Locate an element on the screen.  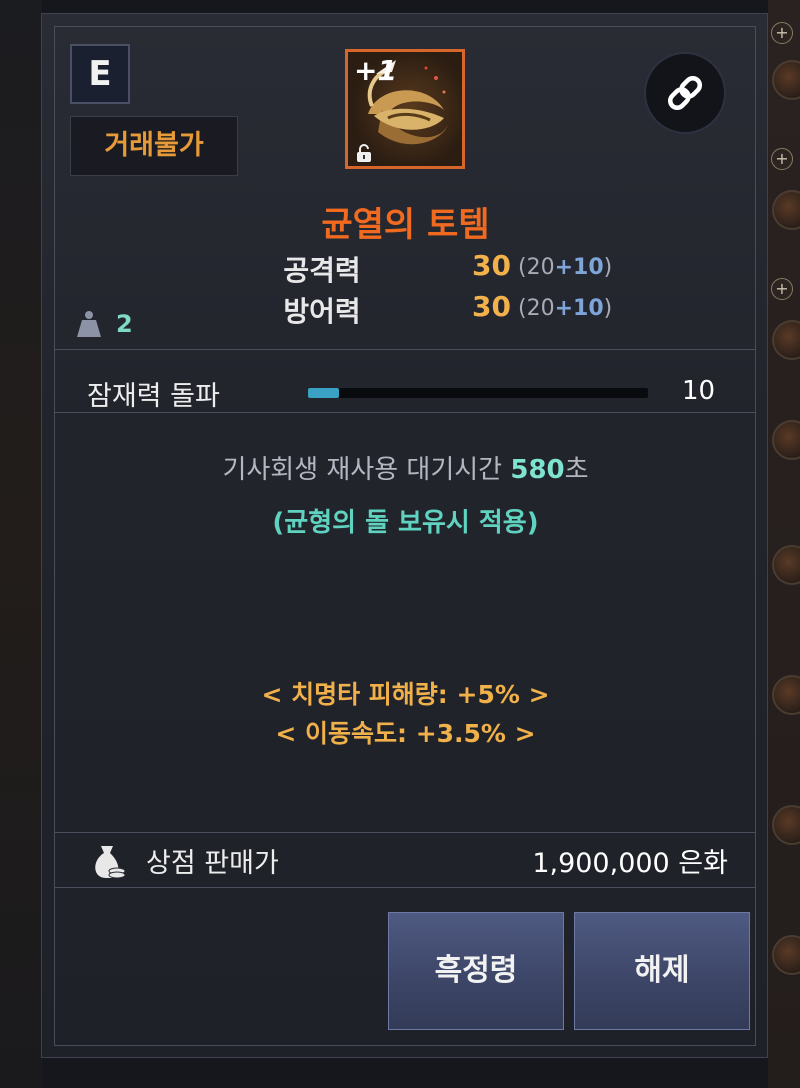
potential-value: 10 is located at coordinates (699, 391).